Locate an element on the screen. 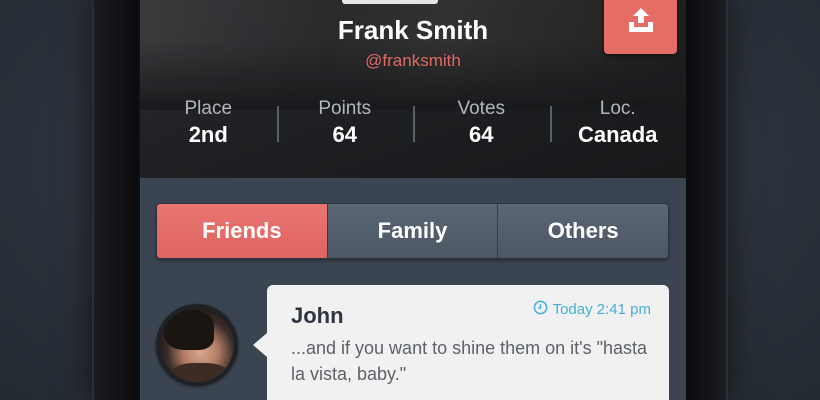 The width and height of the screenshot is (820, 400). upload-button is located at coordinates (640, 27).